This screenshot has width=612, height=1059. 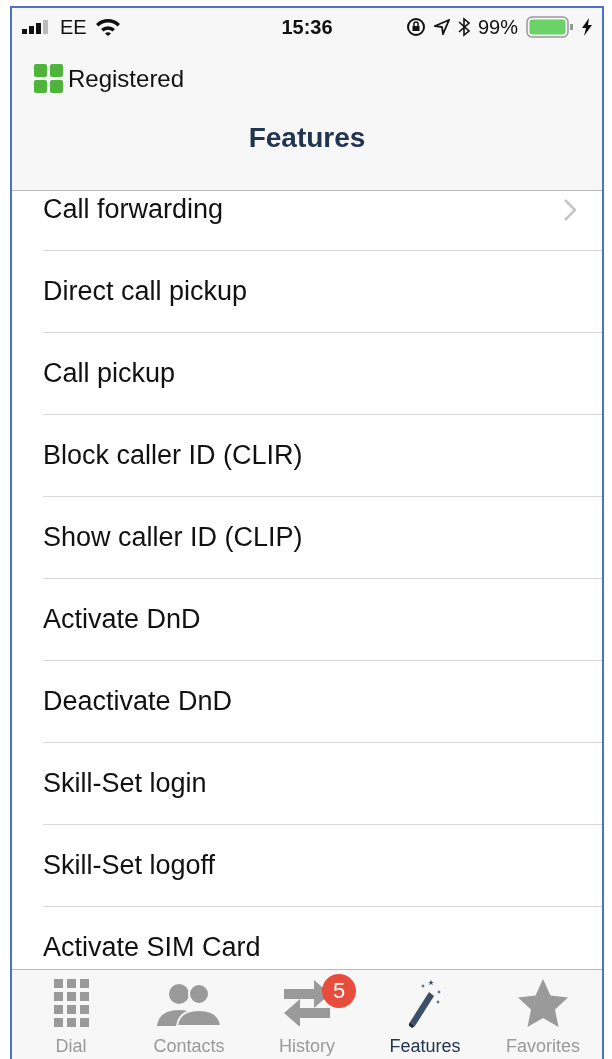 What do you see at coordinates (71, 1003) in the screenshot?
I see `keypad-icon` at bounding box center [71, 1003].